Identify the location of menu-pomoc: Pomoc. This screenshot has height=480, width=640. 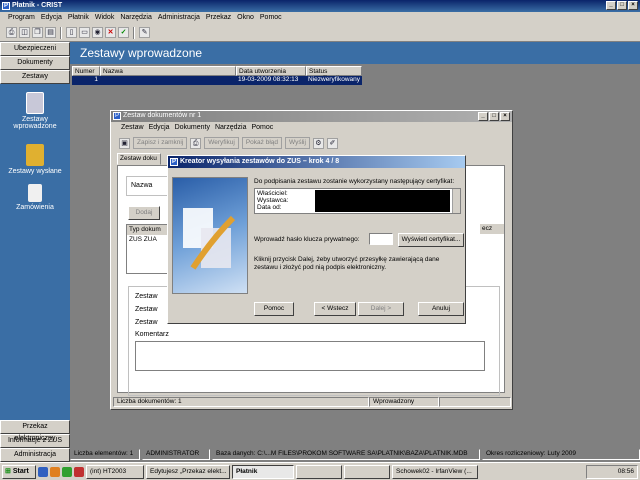
(271, 19).